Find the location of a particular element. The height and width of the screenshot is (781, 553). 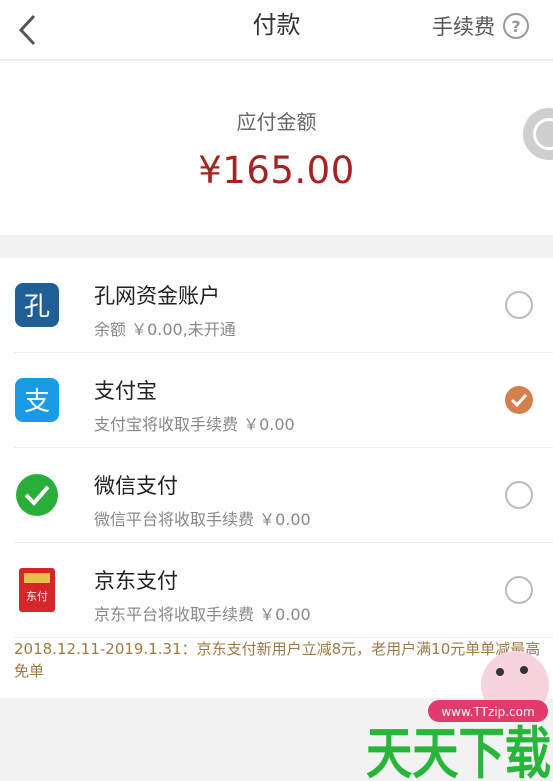

alipay-icon: 支 is located at coordinates (37, 400).